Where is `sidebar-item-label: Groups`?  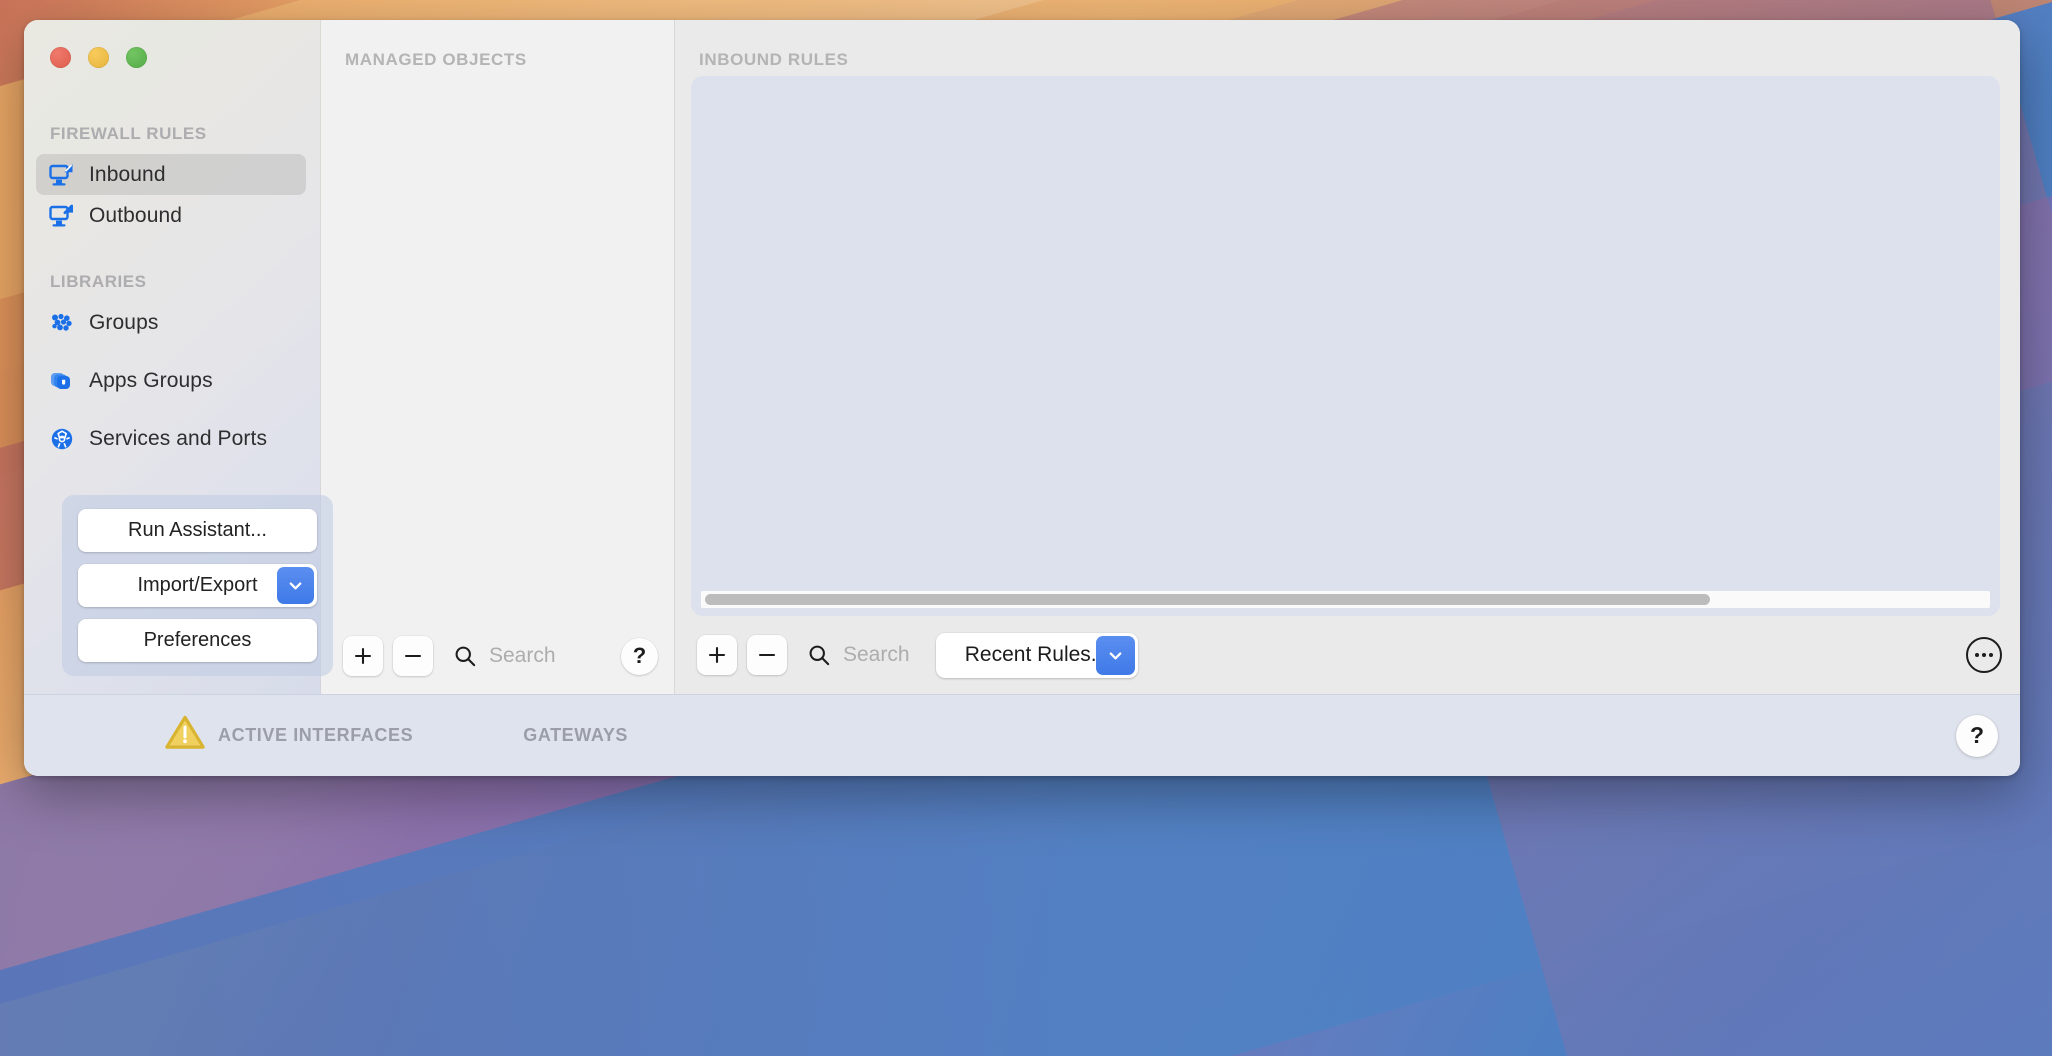 sidebar-item-label: Groups is located at coordinates (124, 322).